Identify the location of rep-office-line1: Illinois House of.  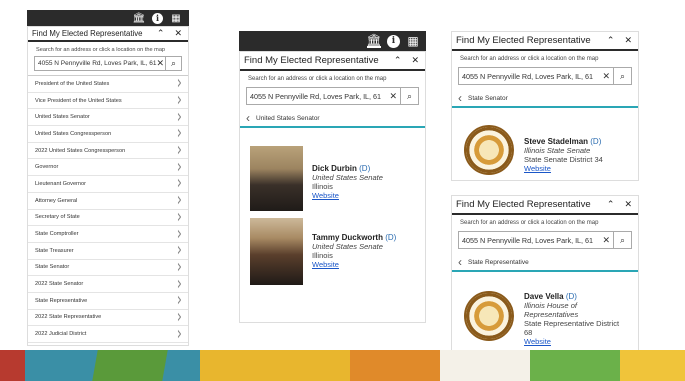
(550, 305).